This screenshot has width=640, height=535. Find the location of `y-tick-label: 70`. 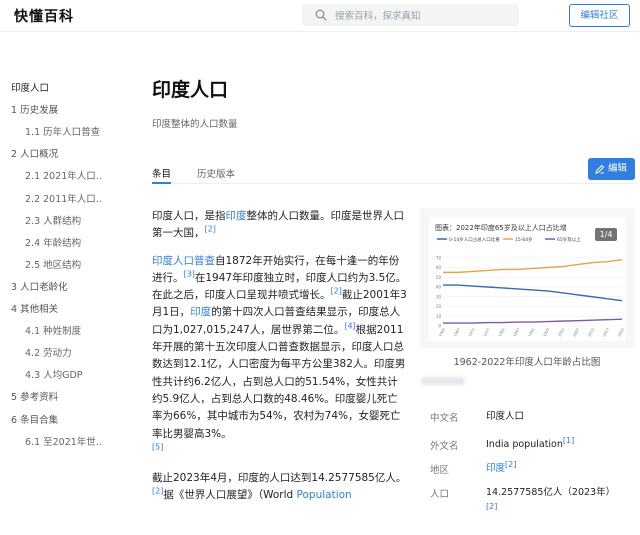

y-tick-label: 70 is located at coordinates (439, 257).